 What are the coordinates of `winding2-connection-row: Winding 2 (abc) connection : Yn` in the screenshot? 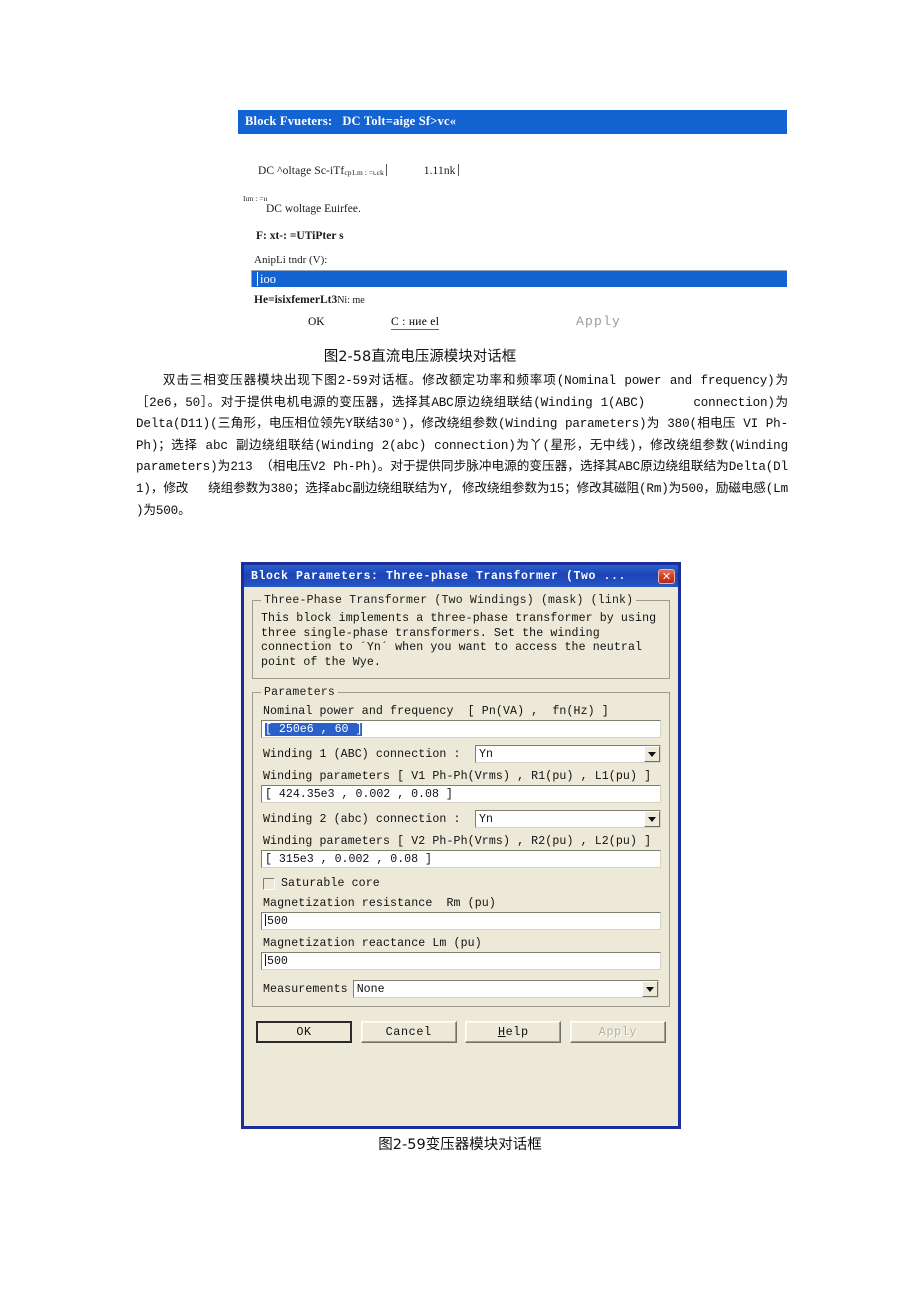 It's located at (461, 819).